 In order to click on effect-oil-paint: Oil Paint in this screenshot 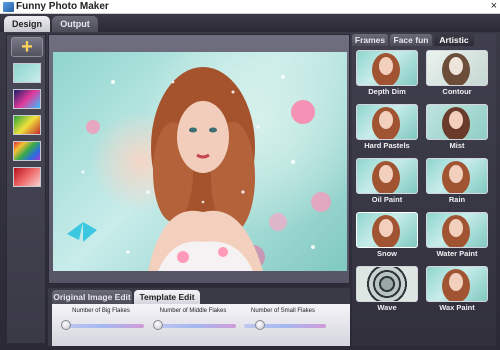, I will do `click(387, 181)`.